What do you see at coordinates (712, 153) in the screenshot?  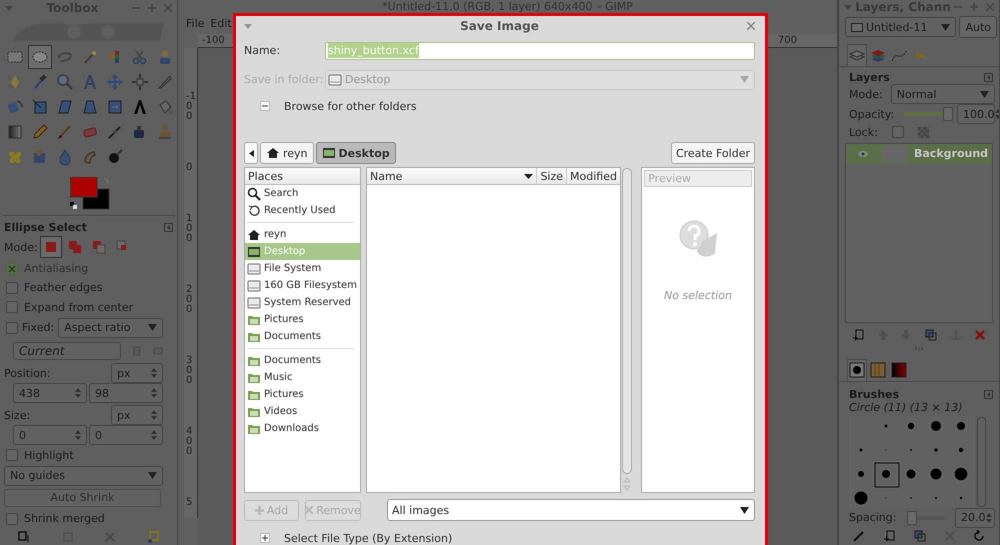 I see `create-folder-button: Create Folder` at bounding box center [712, 153].